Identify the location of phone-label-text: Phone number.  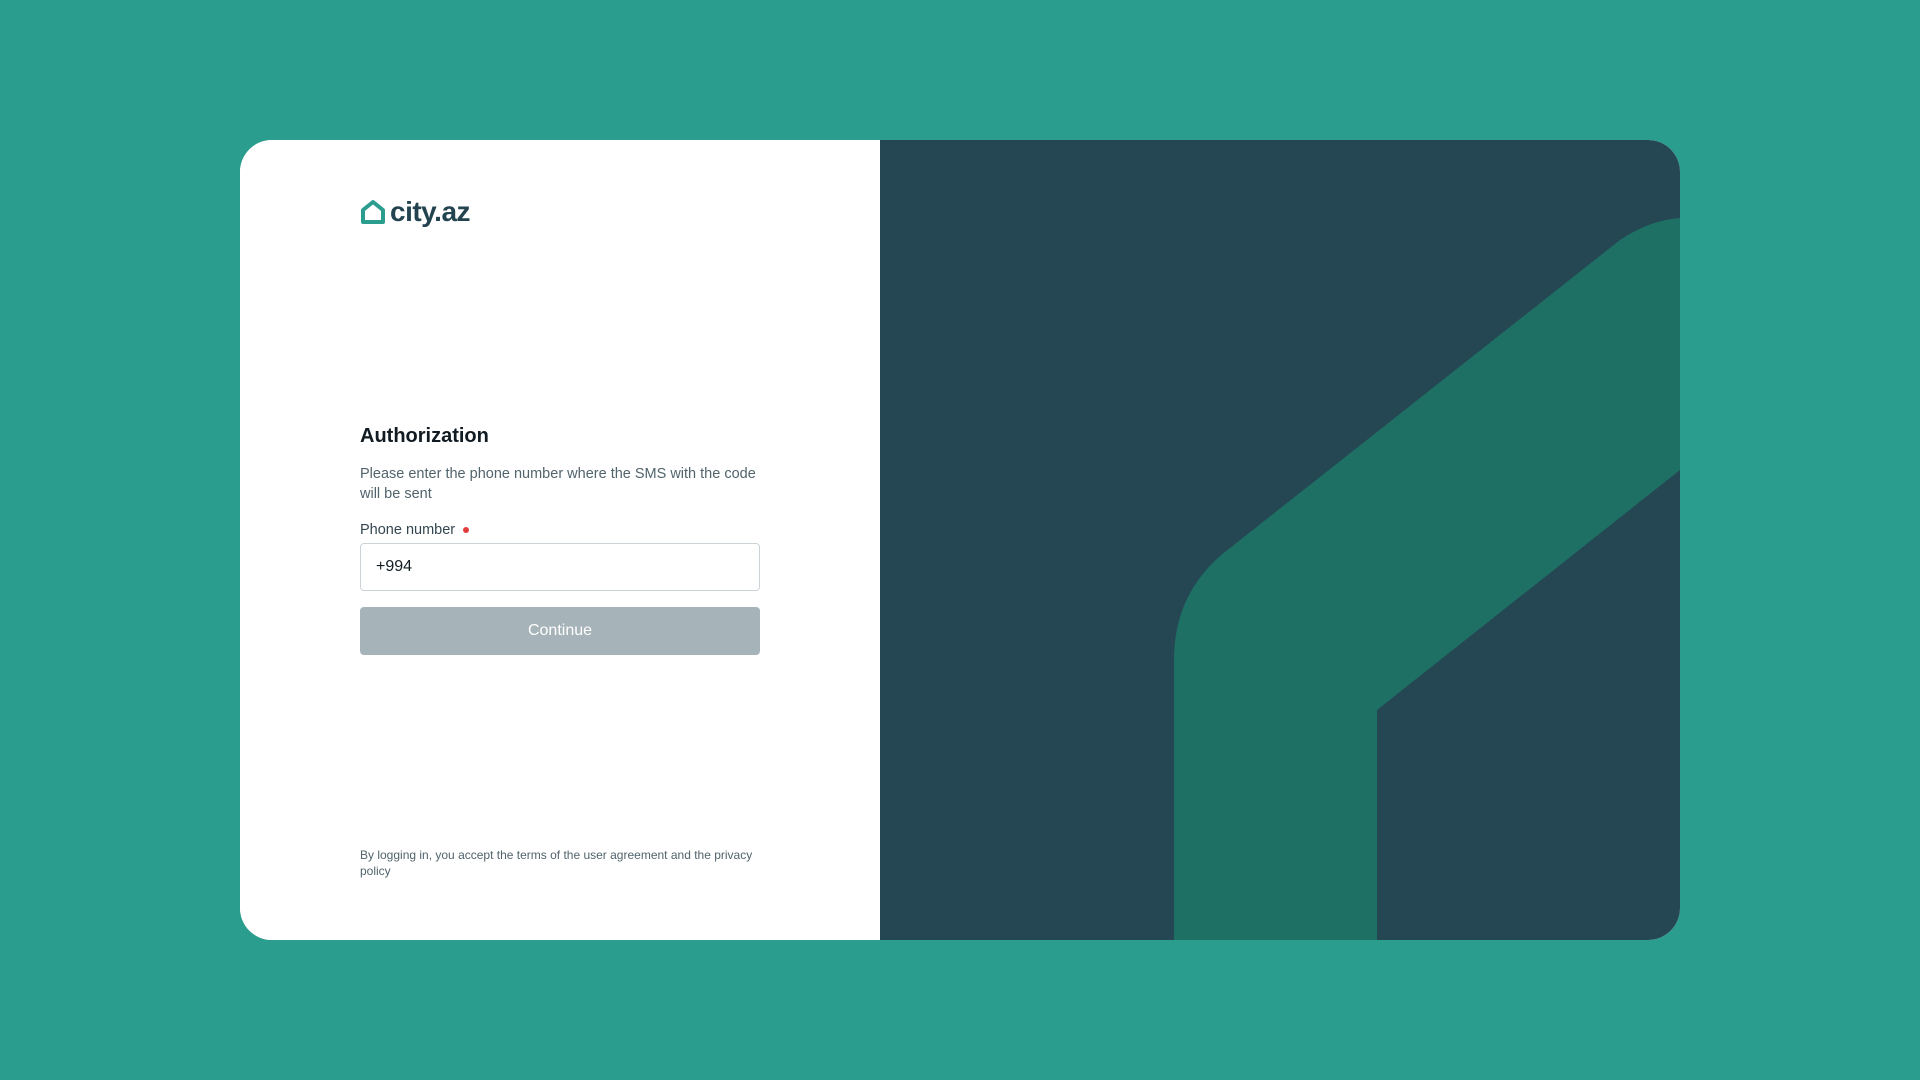
(408, 530).